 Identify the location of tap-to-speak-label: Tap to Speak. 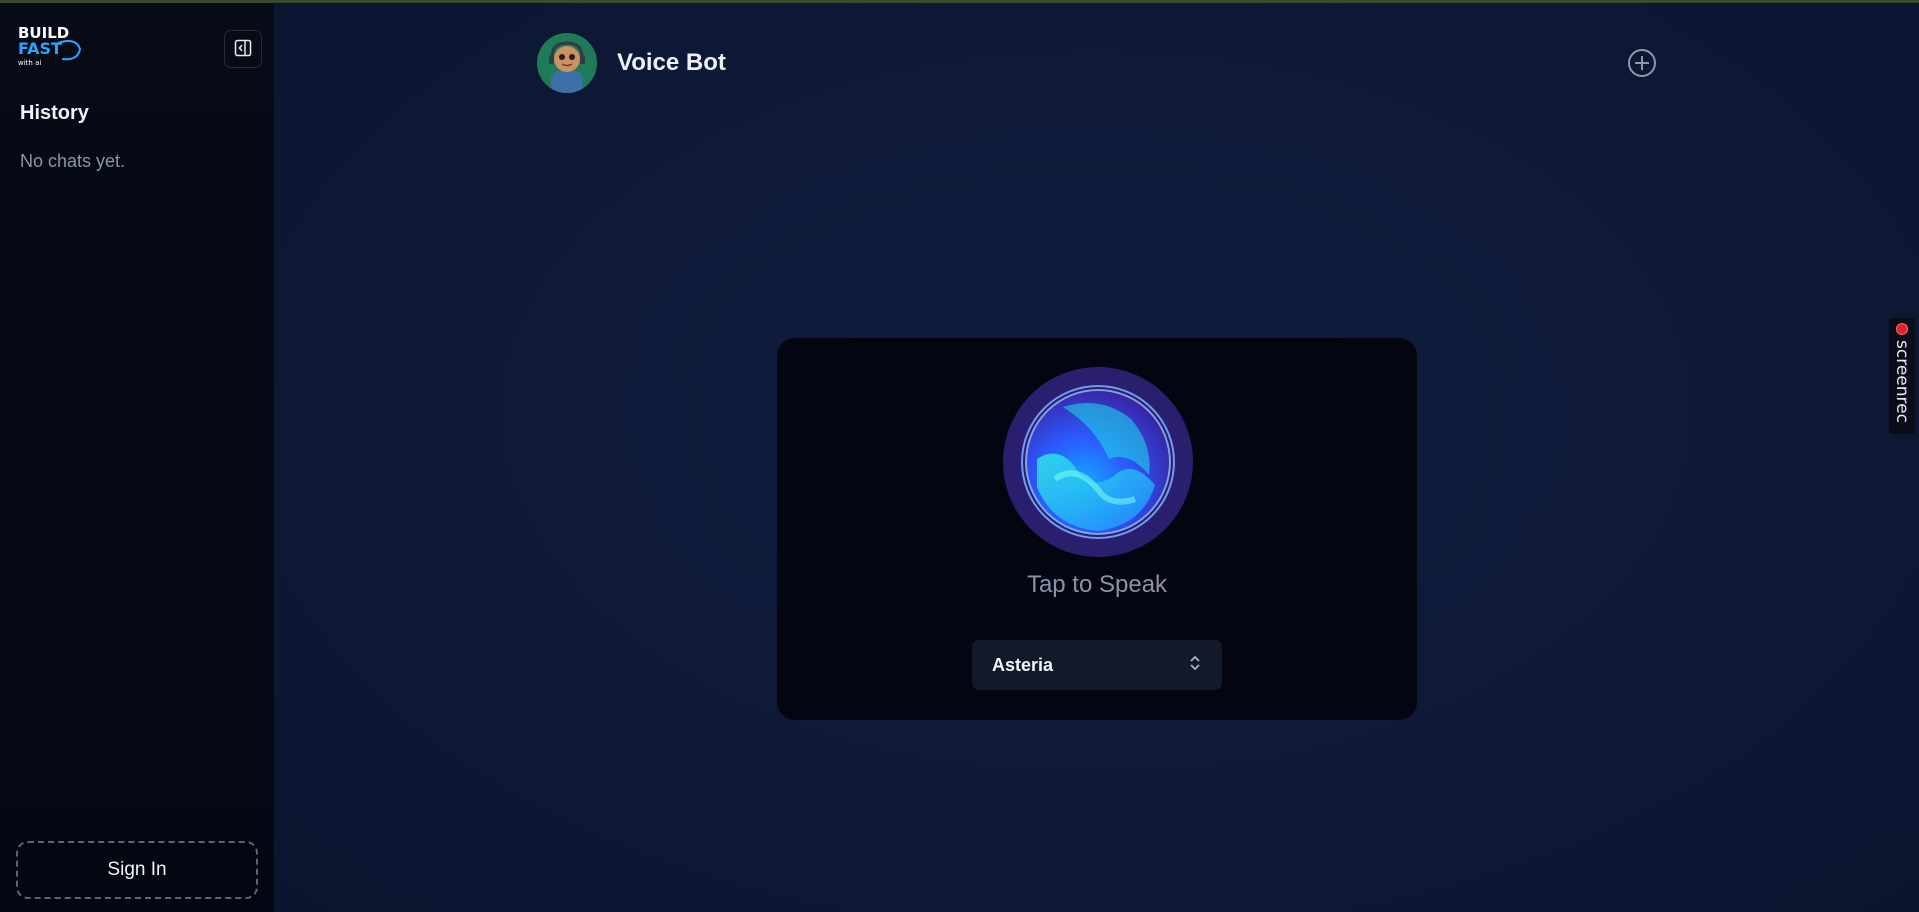
(1097, 584).